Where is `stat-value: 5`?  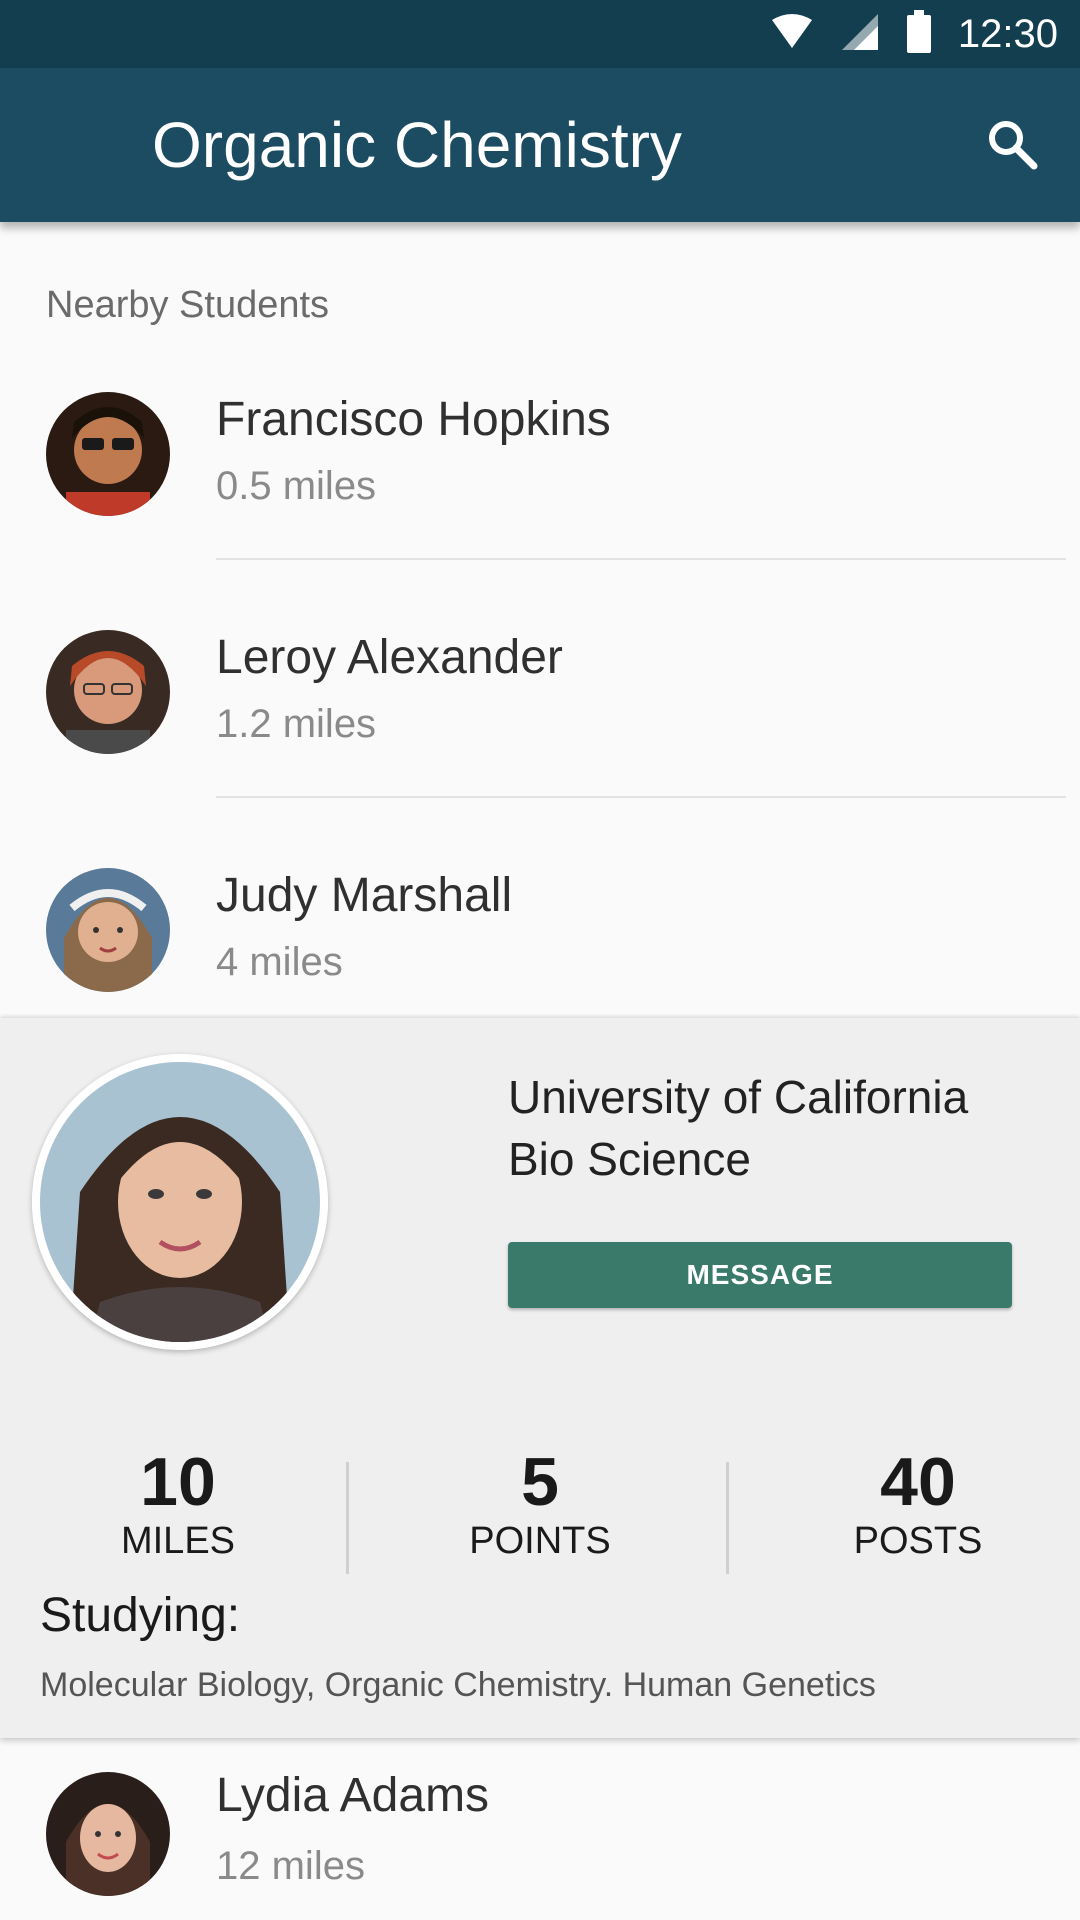
stat-value: 5 is located at coordinates (540, 1482).